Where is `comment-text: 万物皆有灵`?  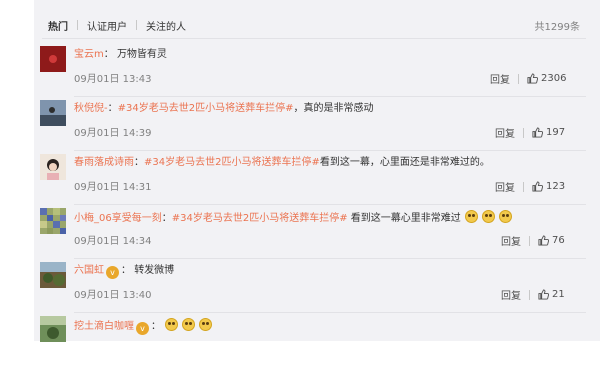 comment-text: 万物皆有灵 is located at coordinates (141, 54).